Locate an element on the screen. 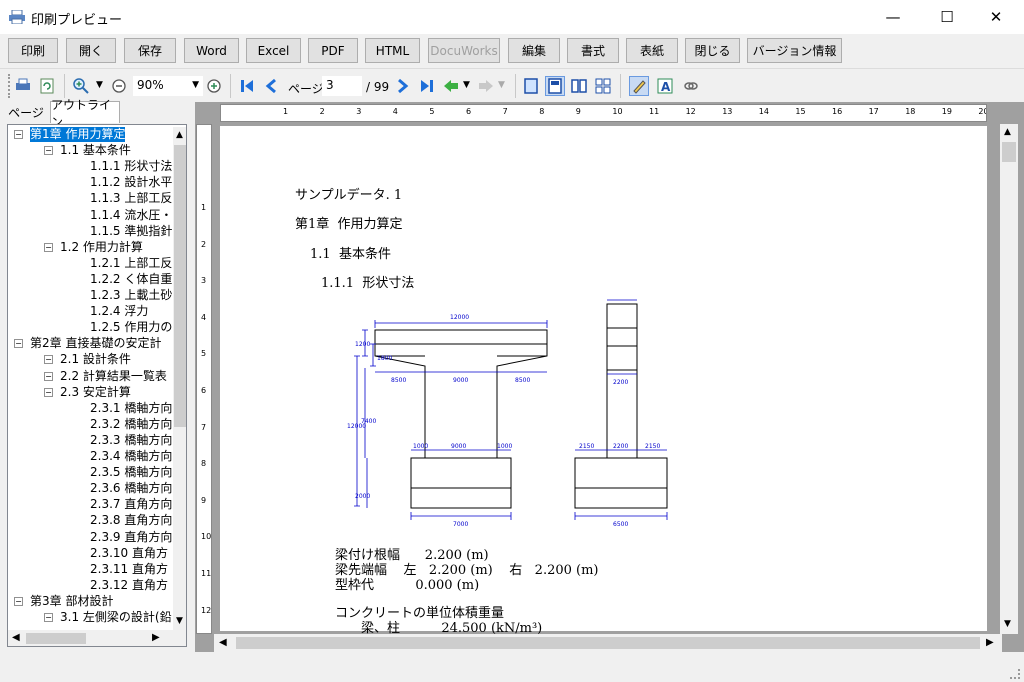  tree-node: 1.2.2 く体自重 is located at coordinates (131, 279).